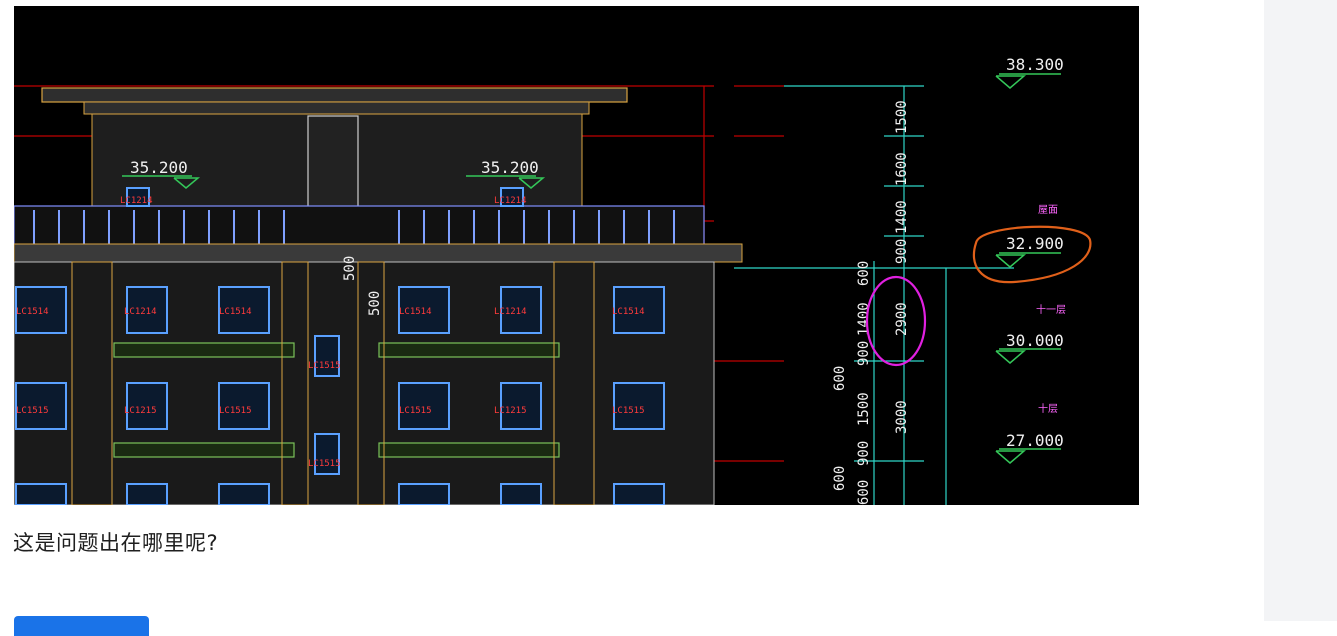 The height and width of the screenshot is (636, 1337). Describe the element at coordinates (1048, 210) in the screenshot. I see `floor-label: 屋面` at that location.